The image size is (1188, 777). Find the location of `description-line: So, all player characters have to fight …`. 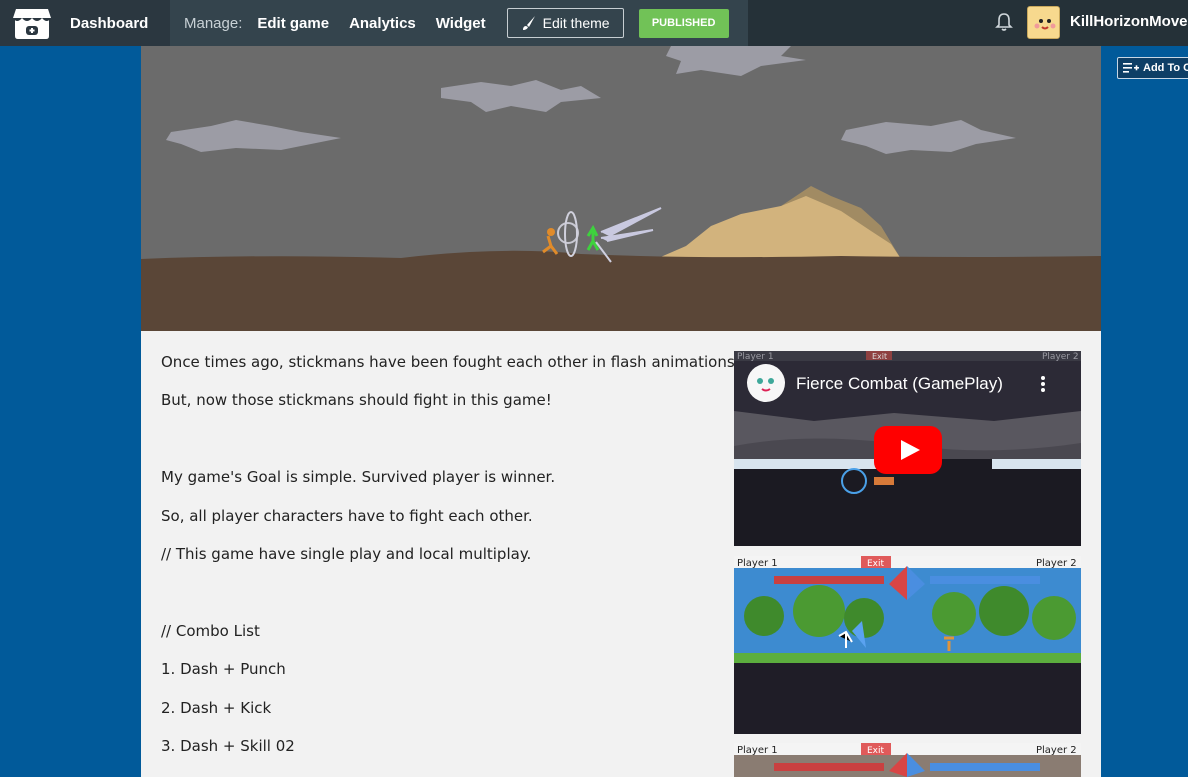

description-line: So, all player characters have to fight … is located at coordinates (347, 516).